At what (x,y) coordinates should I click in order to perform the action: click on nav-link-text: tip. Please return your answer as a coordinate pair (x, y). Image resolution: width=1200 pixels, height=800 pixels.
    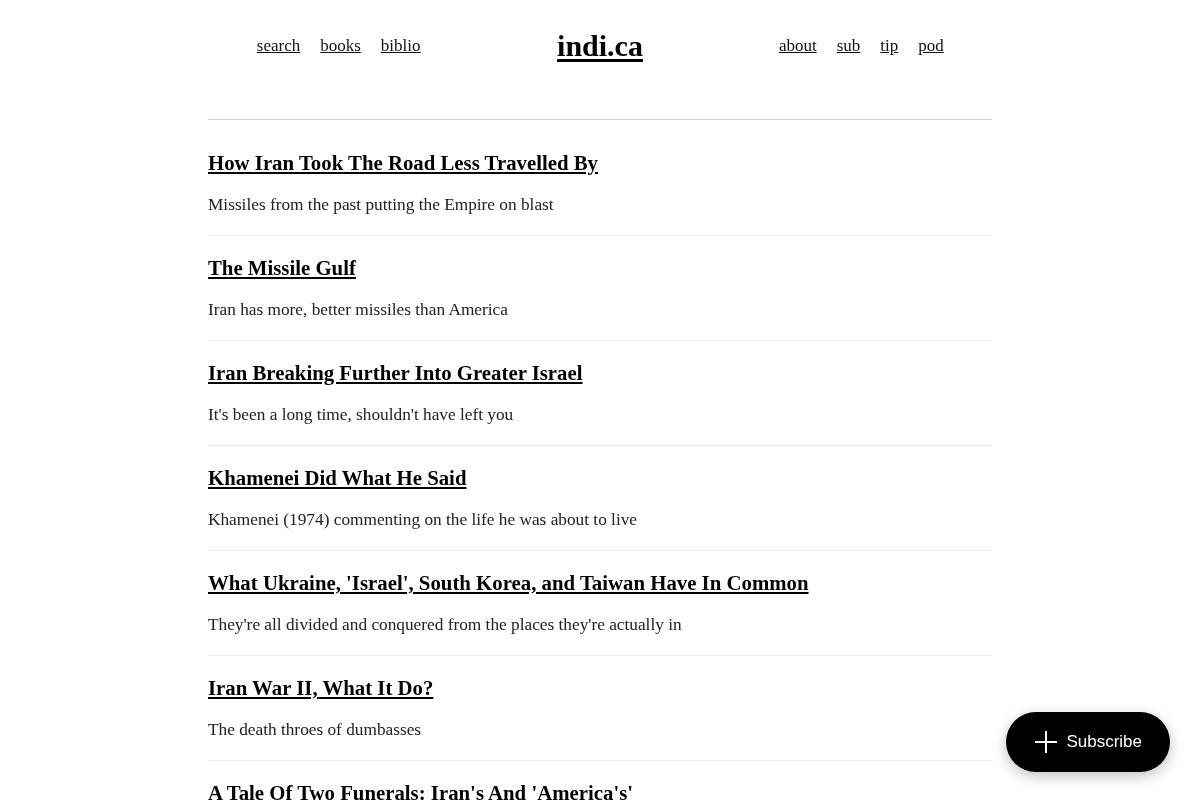
    Looking at the image, I should click on (889, 46).